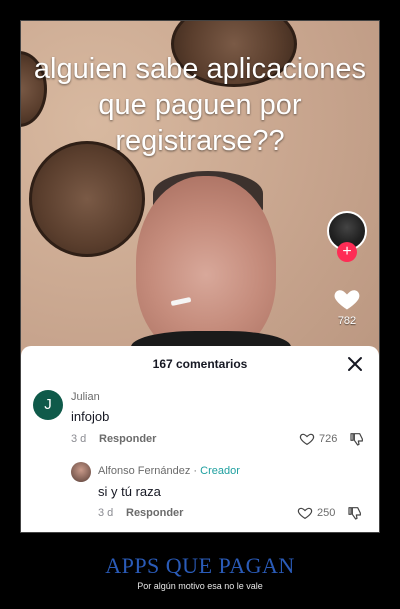 The height and width of the screenshot is (609, 400). Describe the element at coordinates (206, 266) in the screenshot. I see `person-face` at that location.